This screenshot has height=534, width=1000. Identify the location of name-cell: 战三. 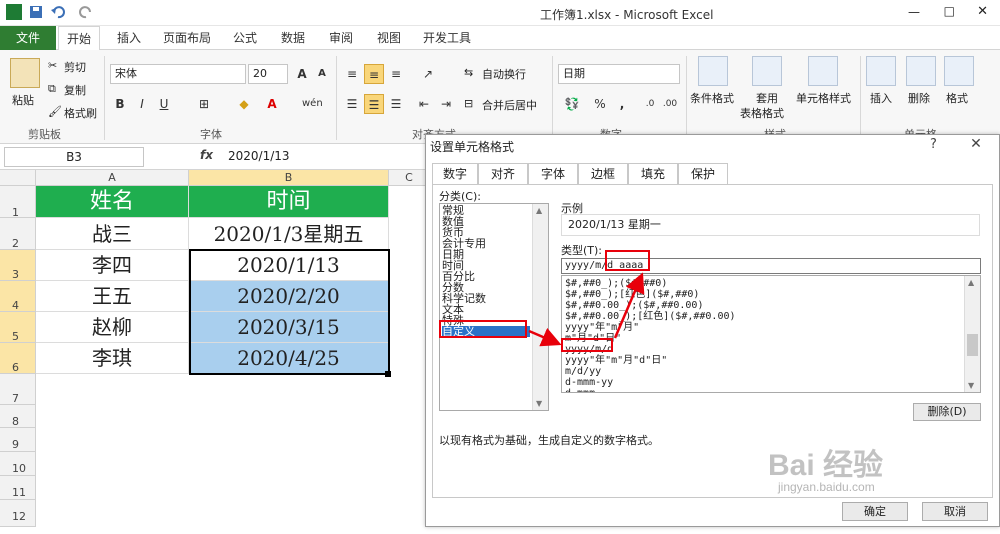
(112, 234).